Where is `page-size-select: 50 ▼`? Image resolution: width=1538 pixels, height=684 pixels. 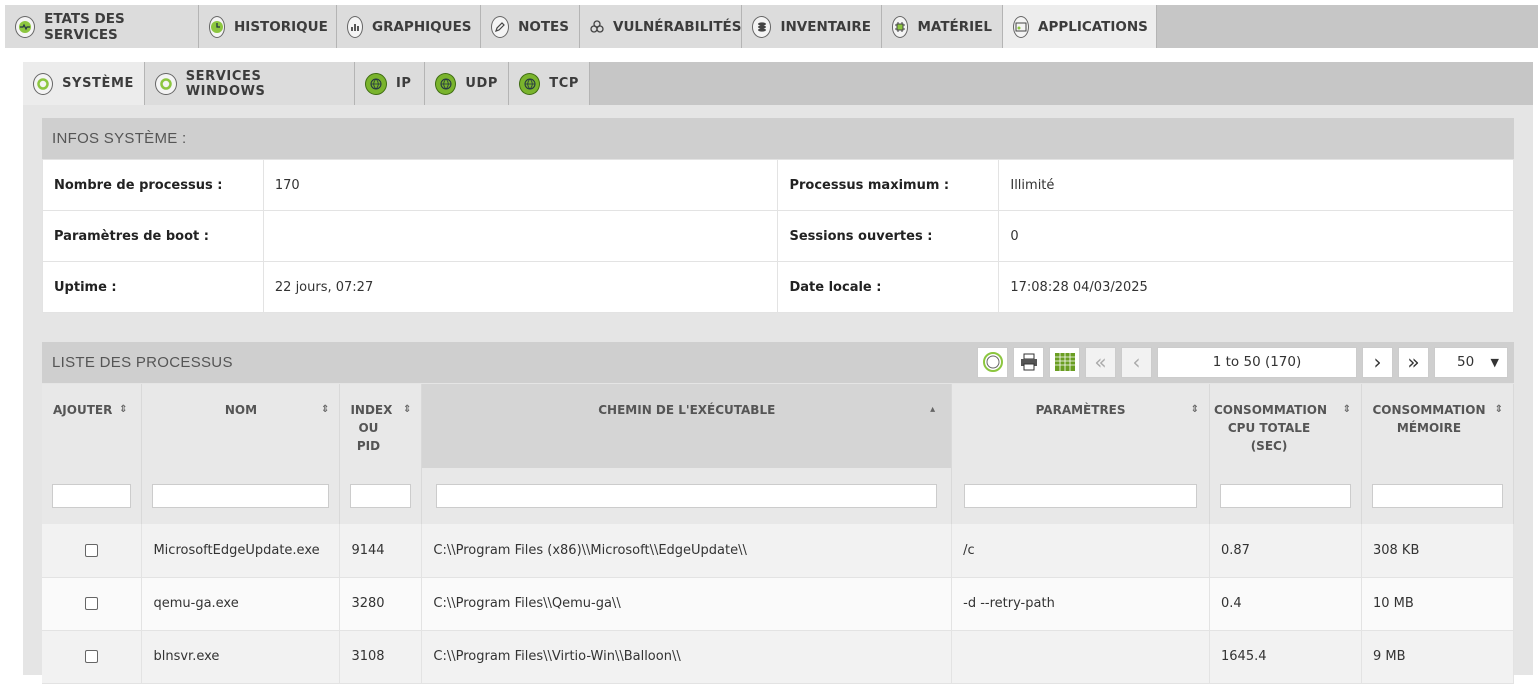 page-size-select: 50 ▼ is located at coordinates (1471, 362).